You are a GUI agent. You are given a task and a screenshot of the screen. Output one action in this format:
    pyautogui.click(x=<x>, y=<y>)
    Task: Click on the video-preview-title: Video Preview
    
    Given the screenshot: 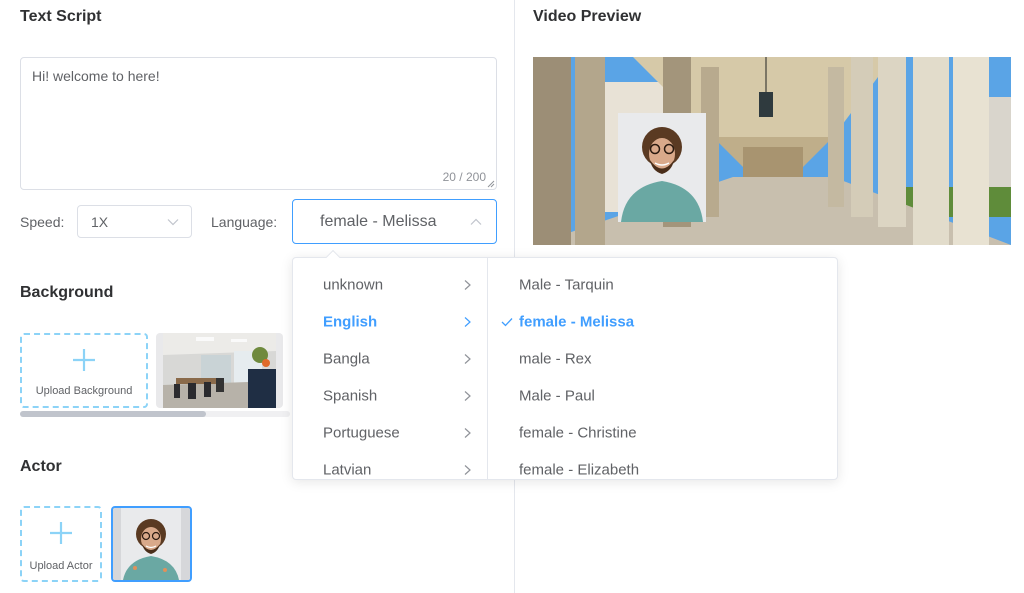 What is the action you would take?
    pyautogui.click(x=587, y=16)
    